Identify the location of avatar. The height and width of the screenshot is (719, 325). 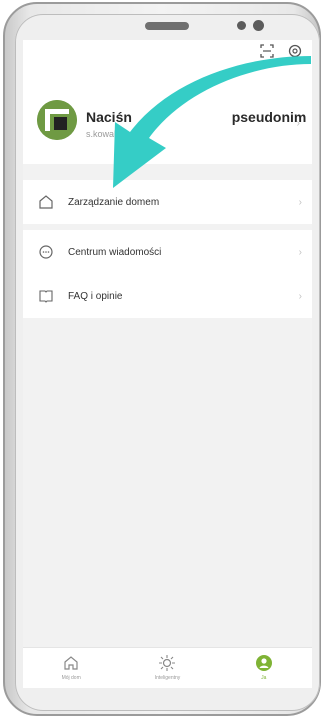
(57, 120).